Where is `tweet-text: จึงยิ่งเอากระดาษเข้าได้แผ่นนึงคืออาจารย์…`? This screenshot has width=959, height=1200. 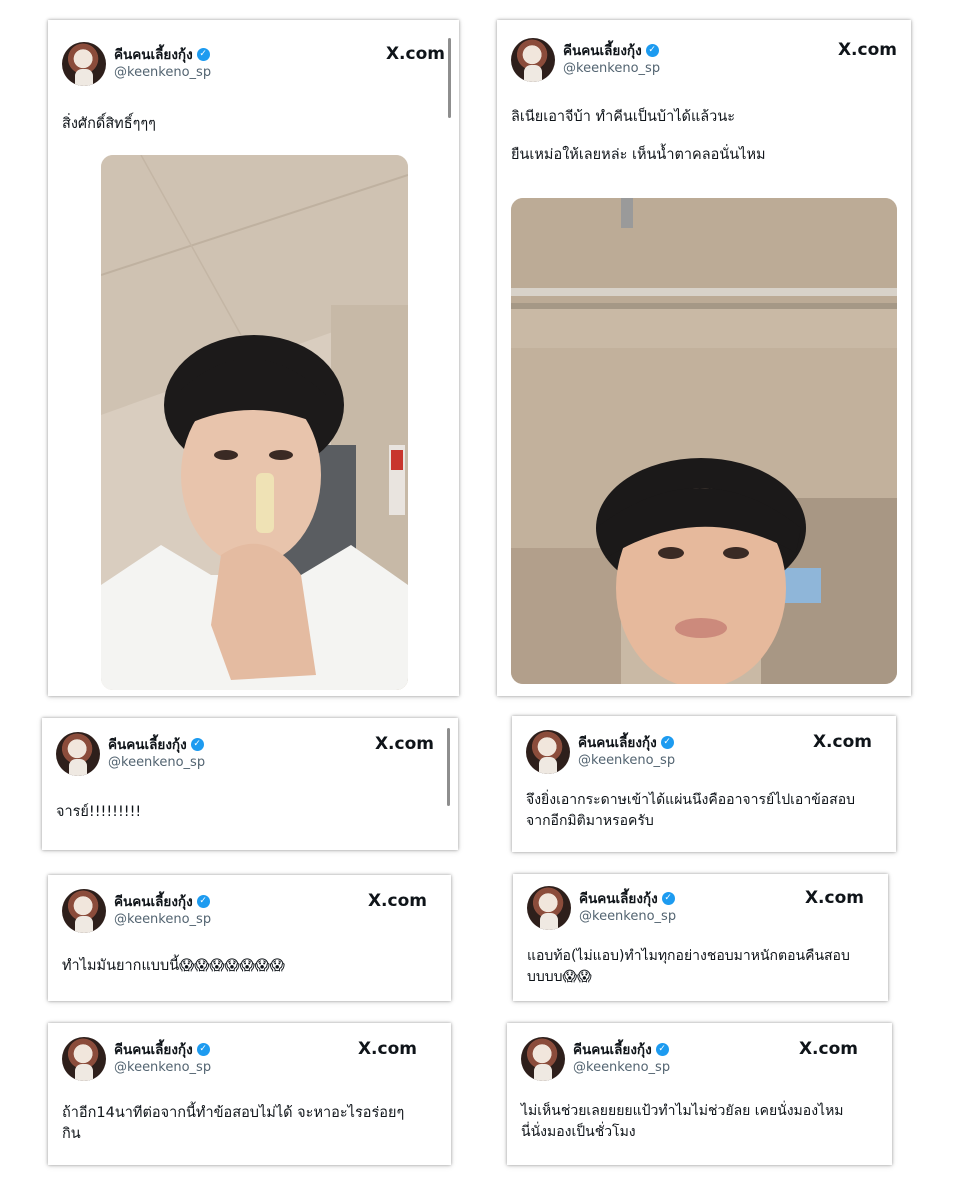
tweet-text: จึงยิ่งเอากระดาษเข้าได้แผ่นนึงคืออาจารย์… is located at coordinates (704, 811).